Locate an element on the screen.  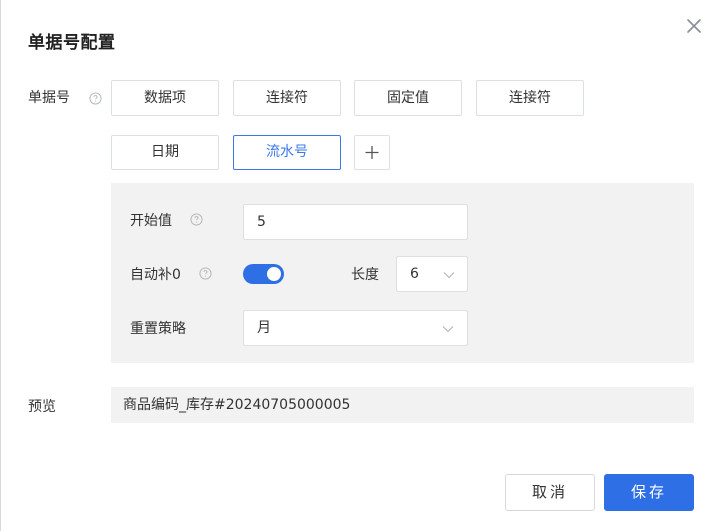
segment-connector-2: 连接符 is located at coordinates (530, 98).